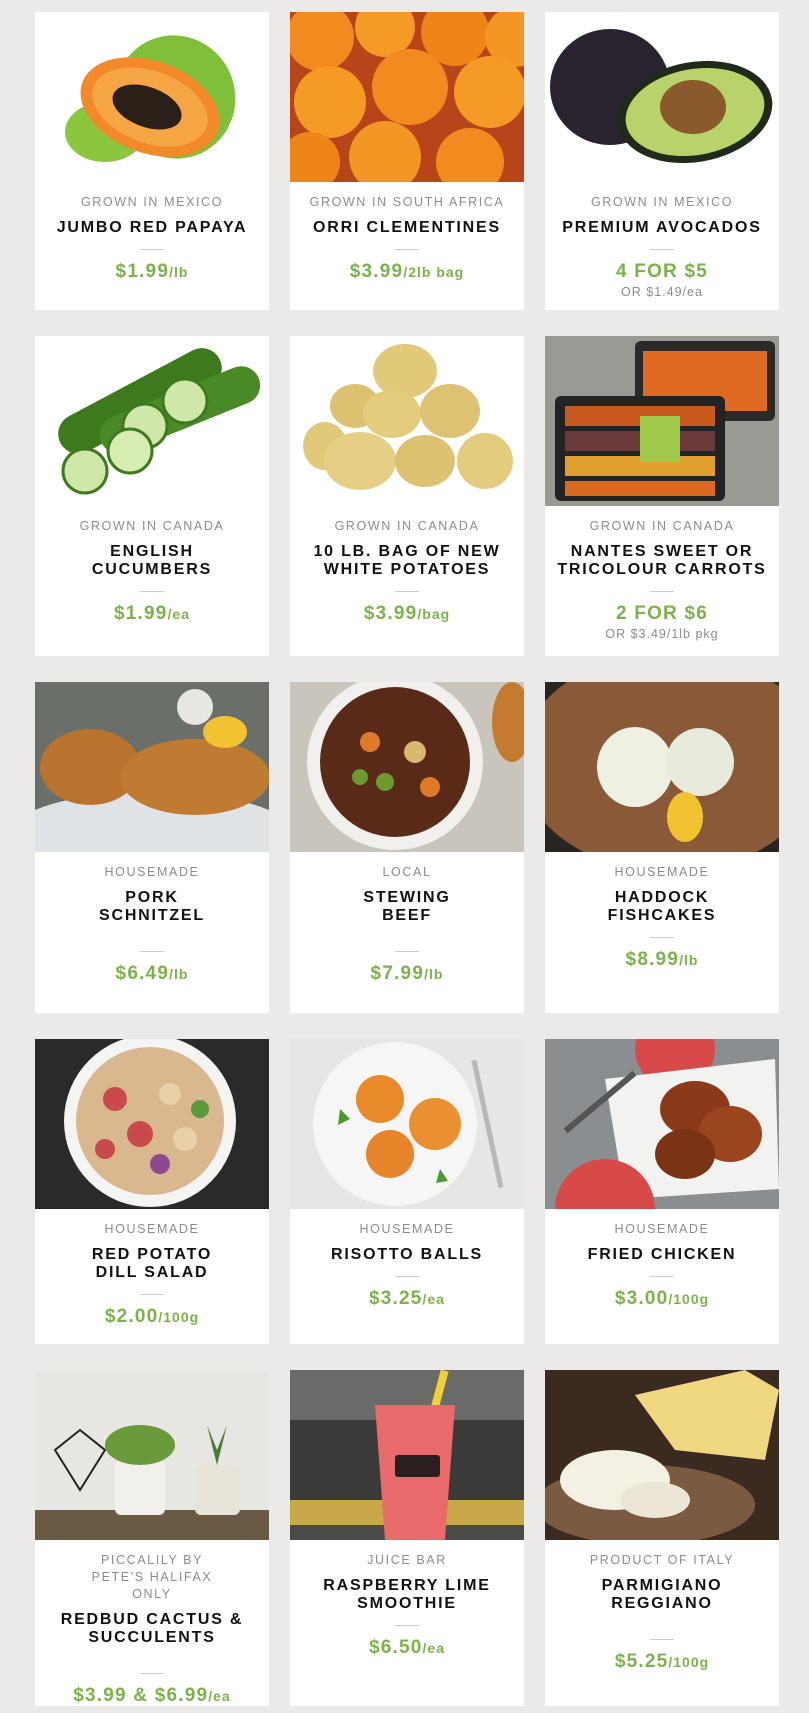 The image size is (809, 1713). Describe the element at coordinates (662, 421) in the screenshot. I see `carrots-image` at that location.